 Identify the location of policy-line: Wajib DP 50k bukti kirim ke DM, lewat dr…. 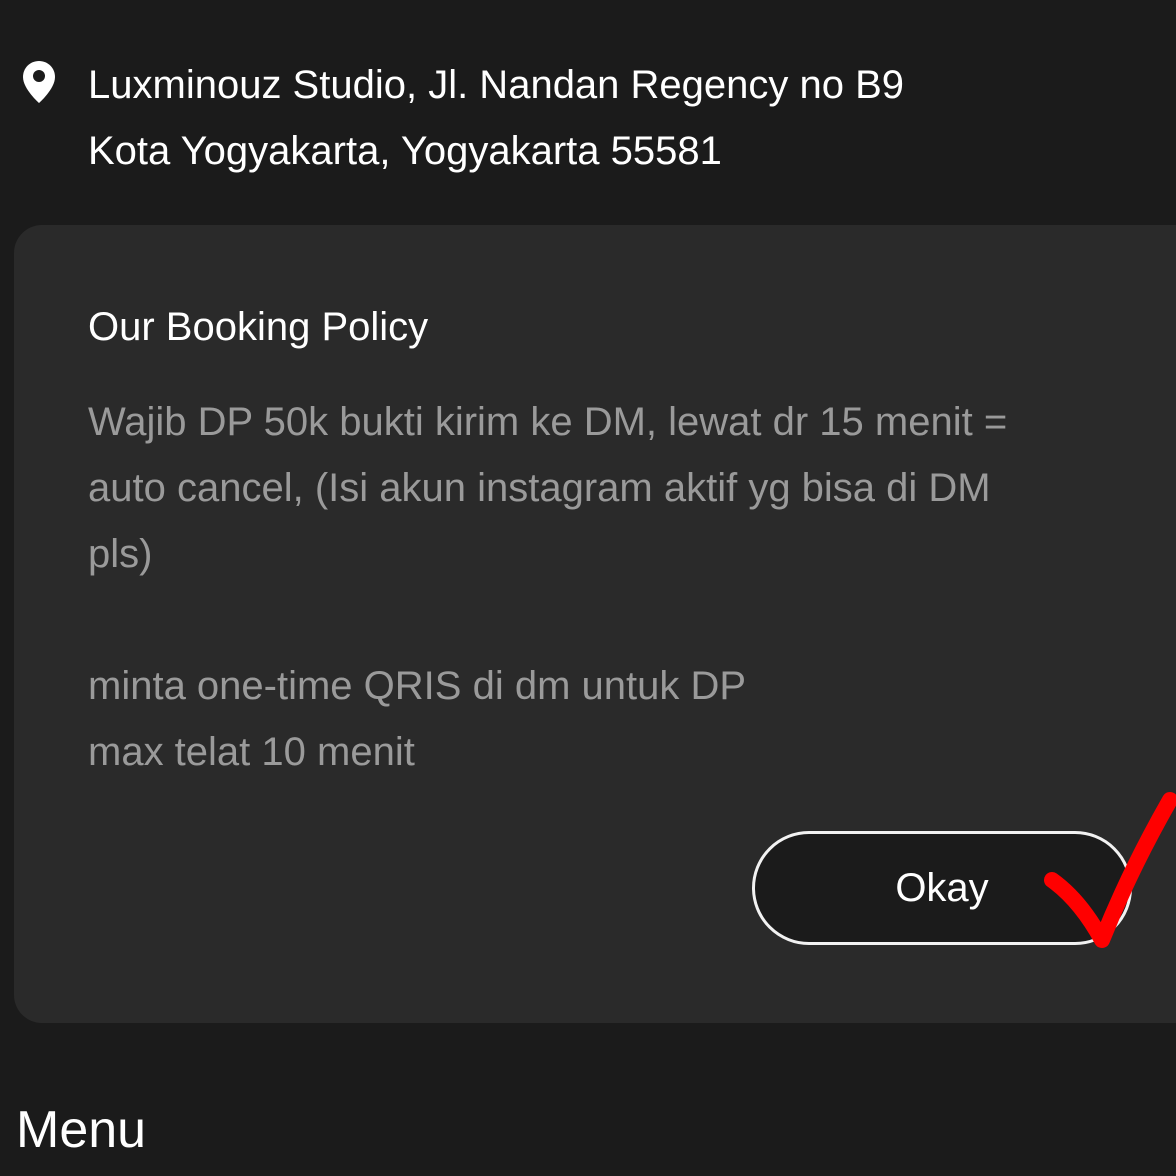
(548, 422).